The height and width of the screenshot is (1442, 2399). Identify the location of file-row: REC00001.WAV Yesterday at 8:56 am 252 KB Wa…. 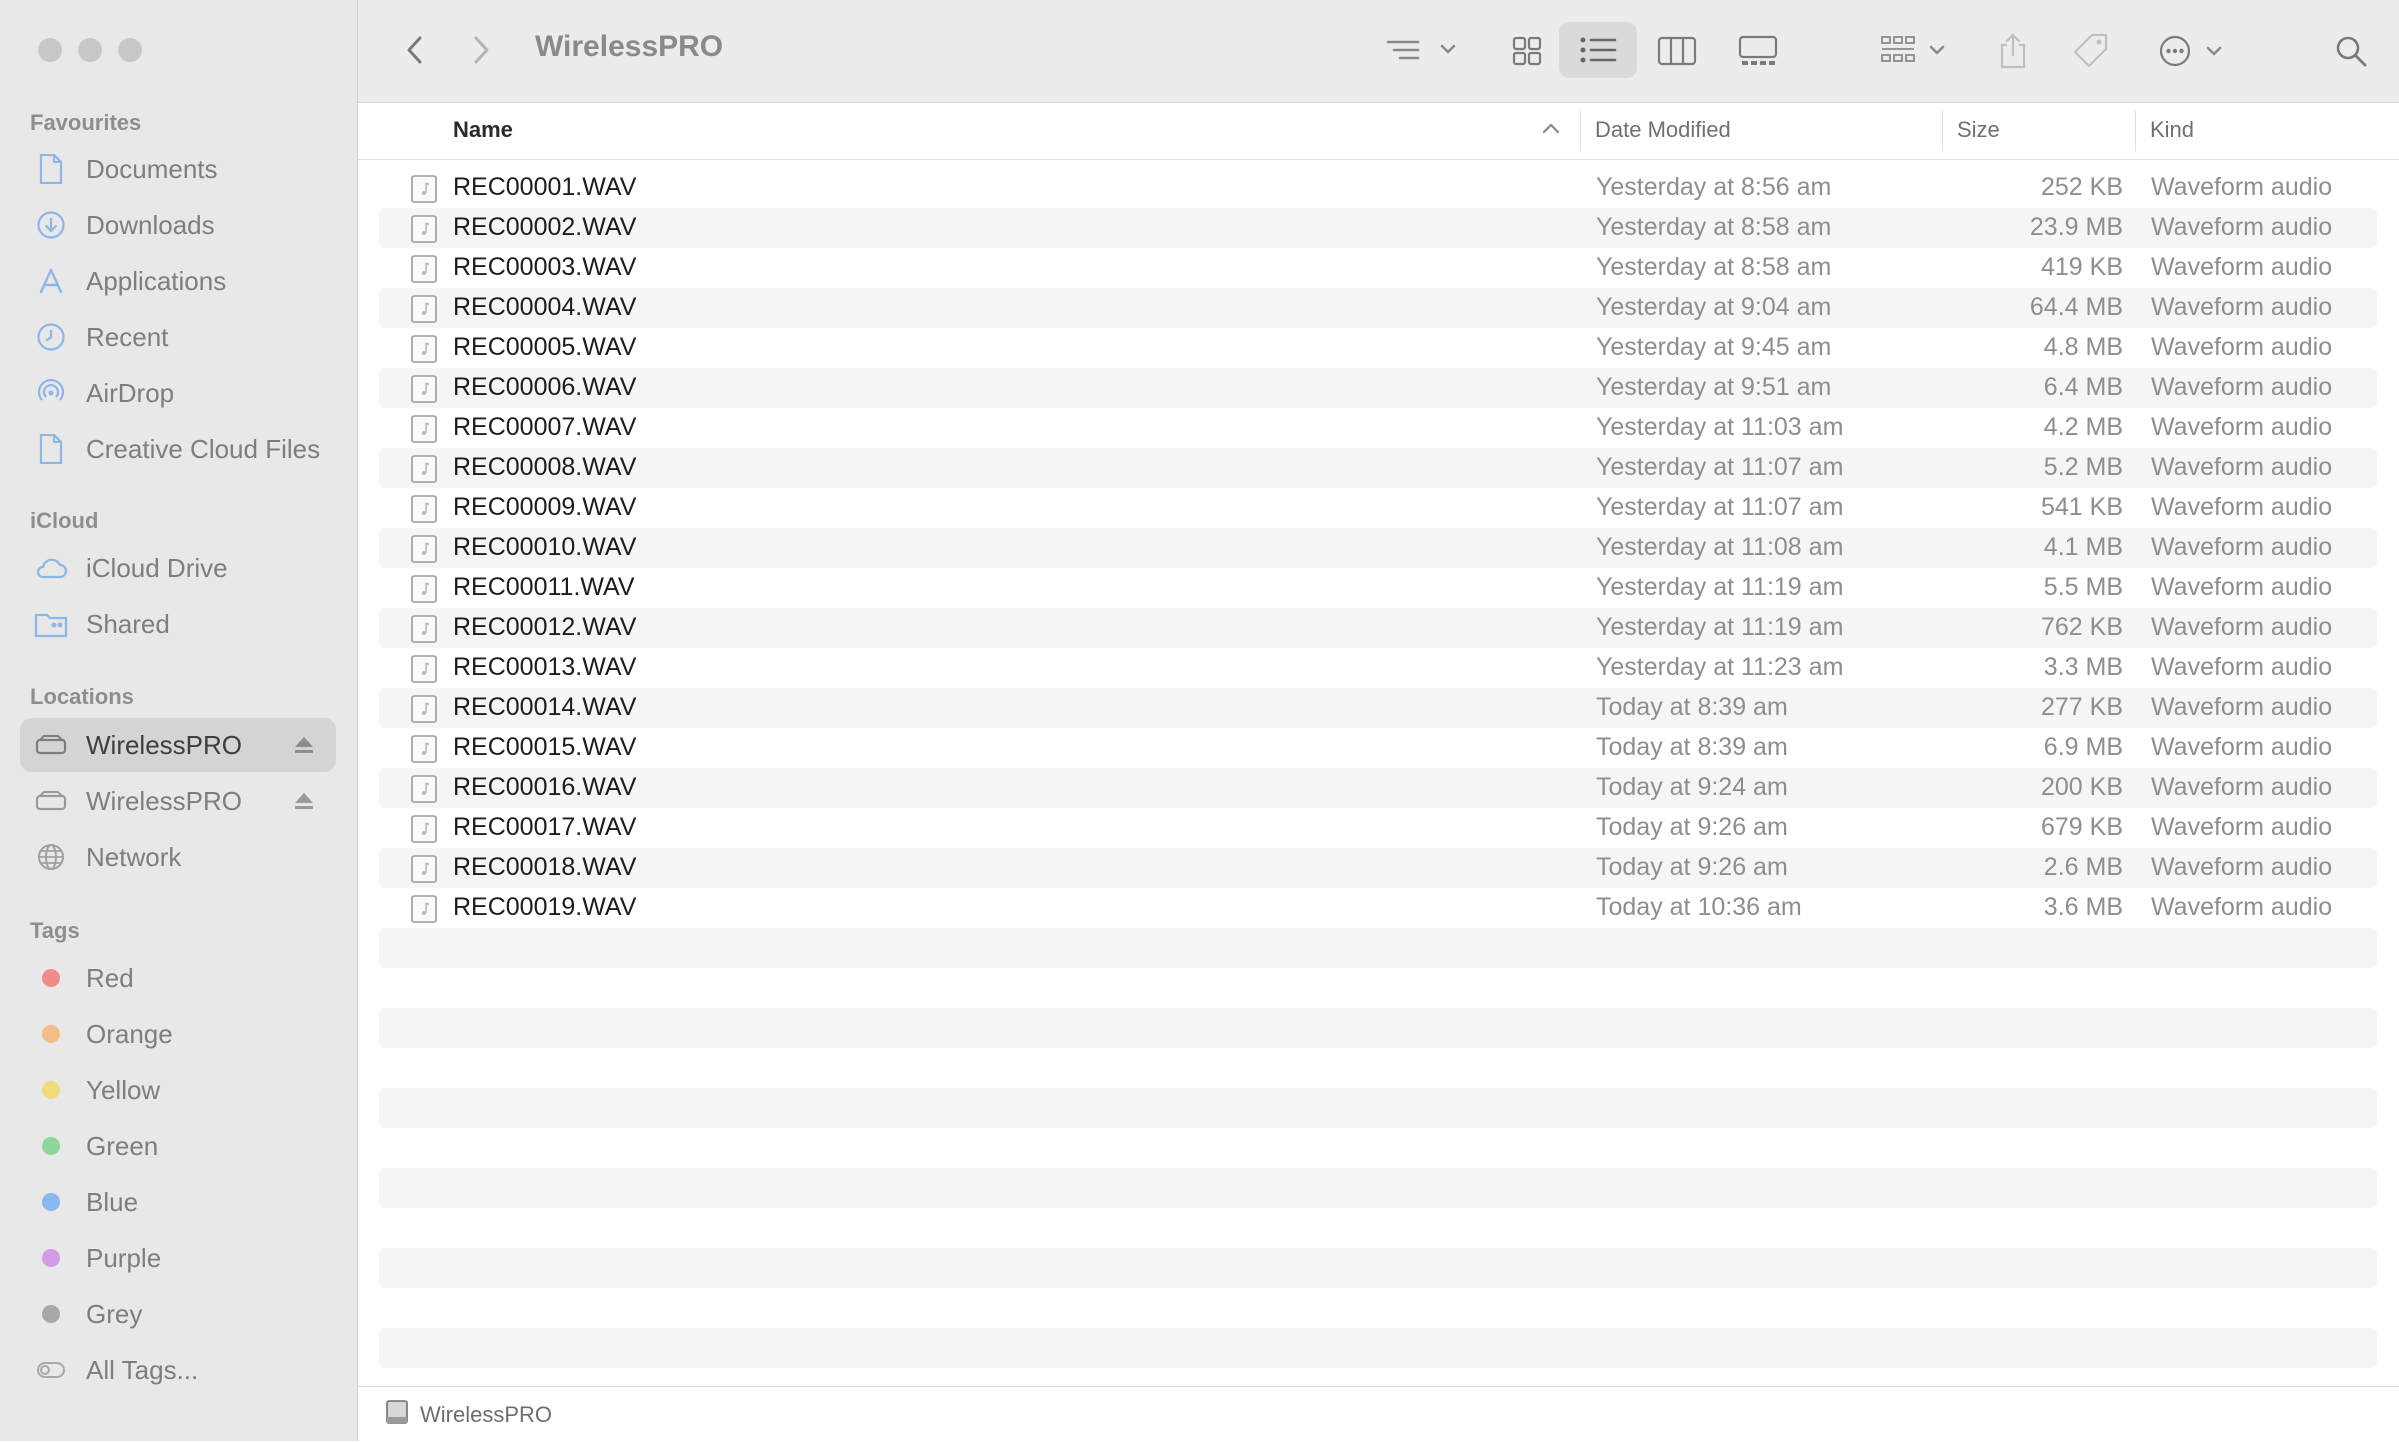
(1378, 188).